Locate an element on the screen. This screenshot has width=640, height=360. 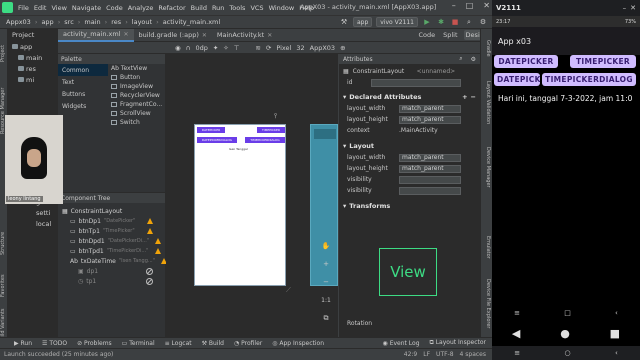
tool-tab-layout-validation: Layout Validation is located at coordinates (487, 103).